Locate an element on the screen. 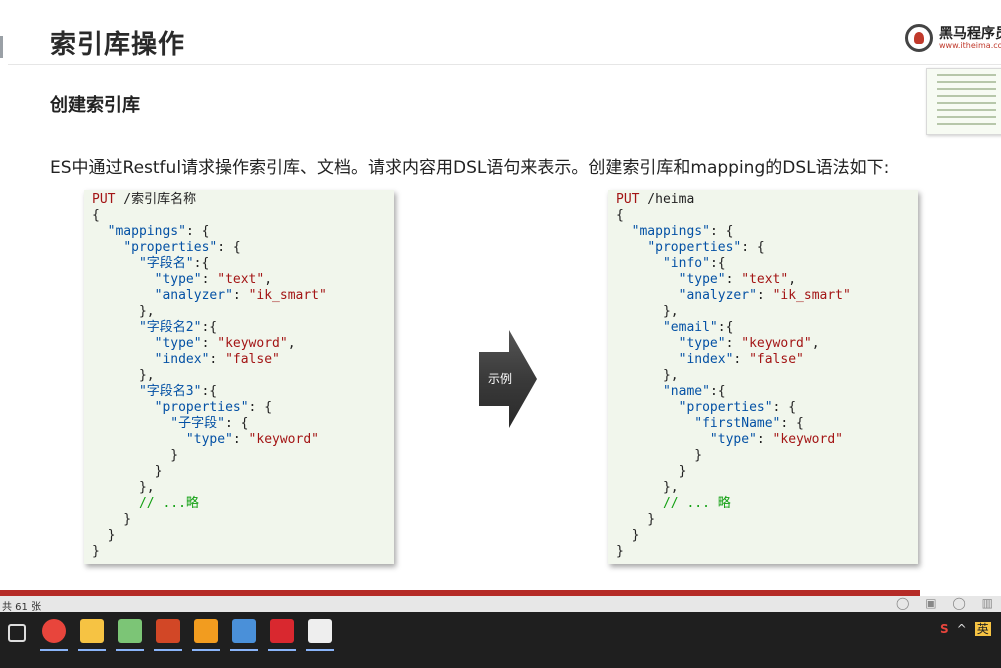 The height and width of the screenshot is (668, 1001). notepad-plus-plus-icon is located at coordinates (130, 631).